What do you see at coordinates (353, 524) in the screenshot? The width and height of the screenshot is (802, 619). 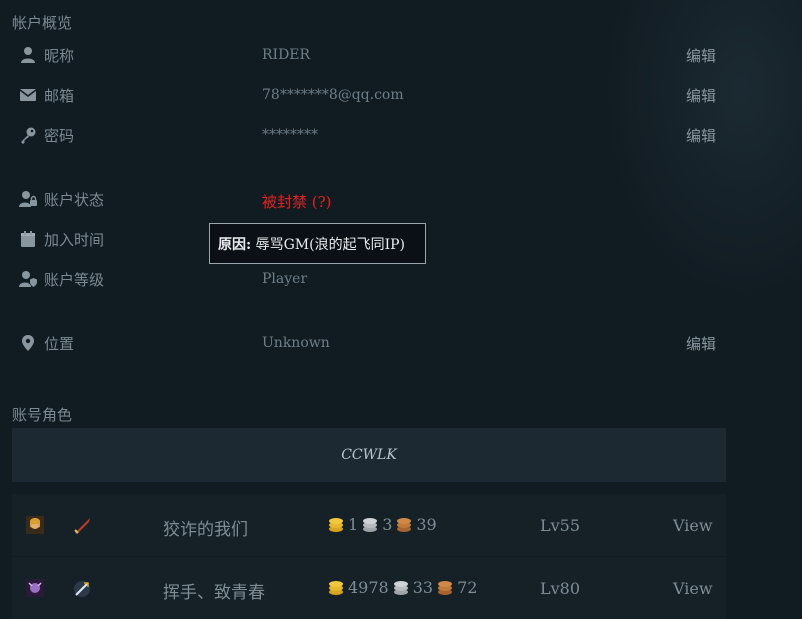 I see `gold-amount: 1` at bounding box center [353, 524].